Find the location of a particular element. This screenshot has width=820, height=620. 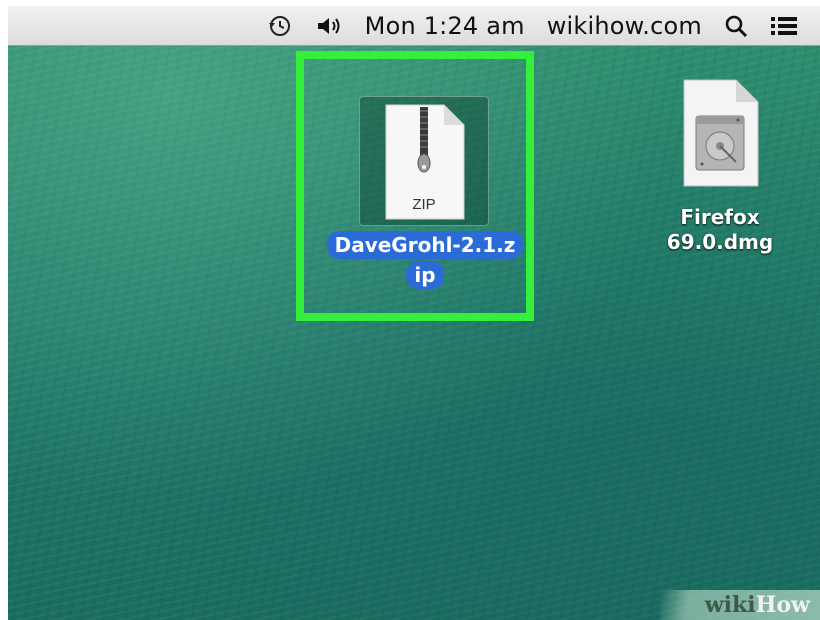

zip-file-label: DaveGrohl-2.1.z ip is located at coordinates (425, 260).